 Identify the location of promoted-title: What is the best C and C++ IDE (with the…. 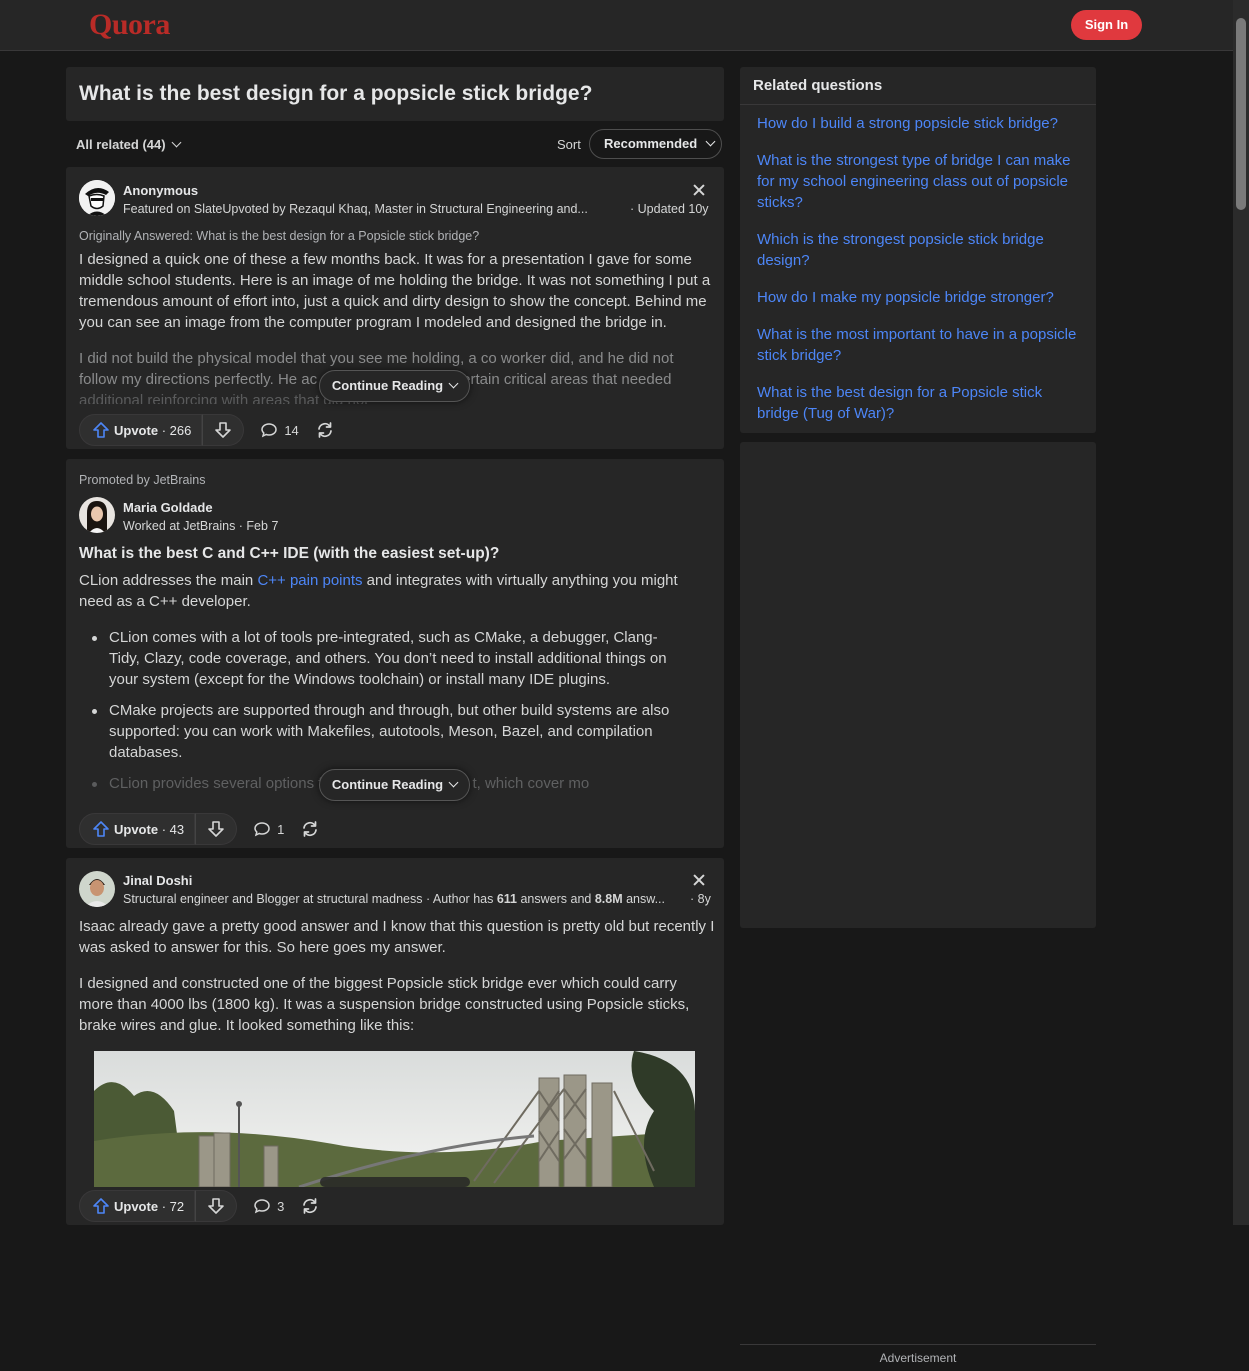
(289, 554).